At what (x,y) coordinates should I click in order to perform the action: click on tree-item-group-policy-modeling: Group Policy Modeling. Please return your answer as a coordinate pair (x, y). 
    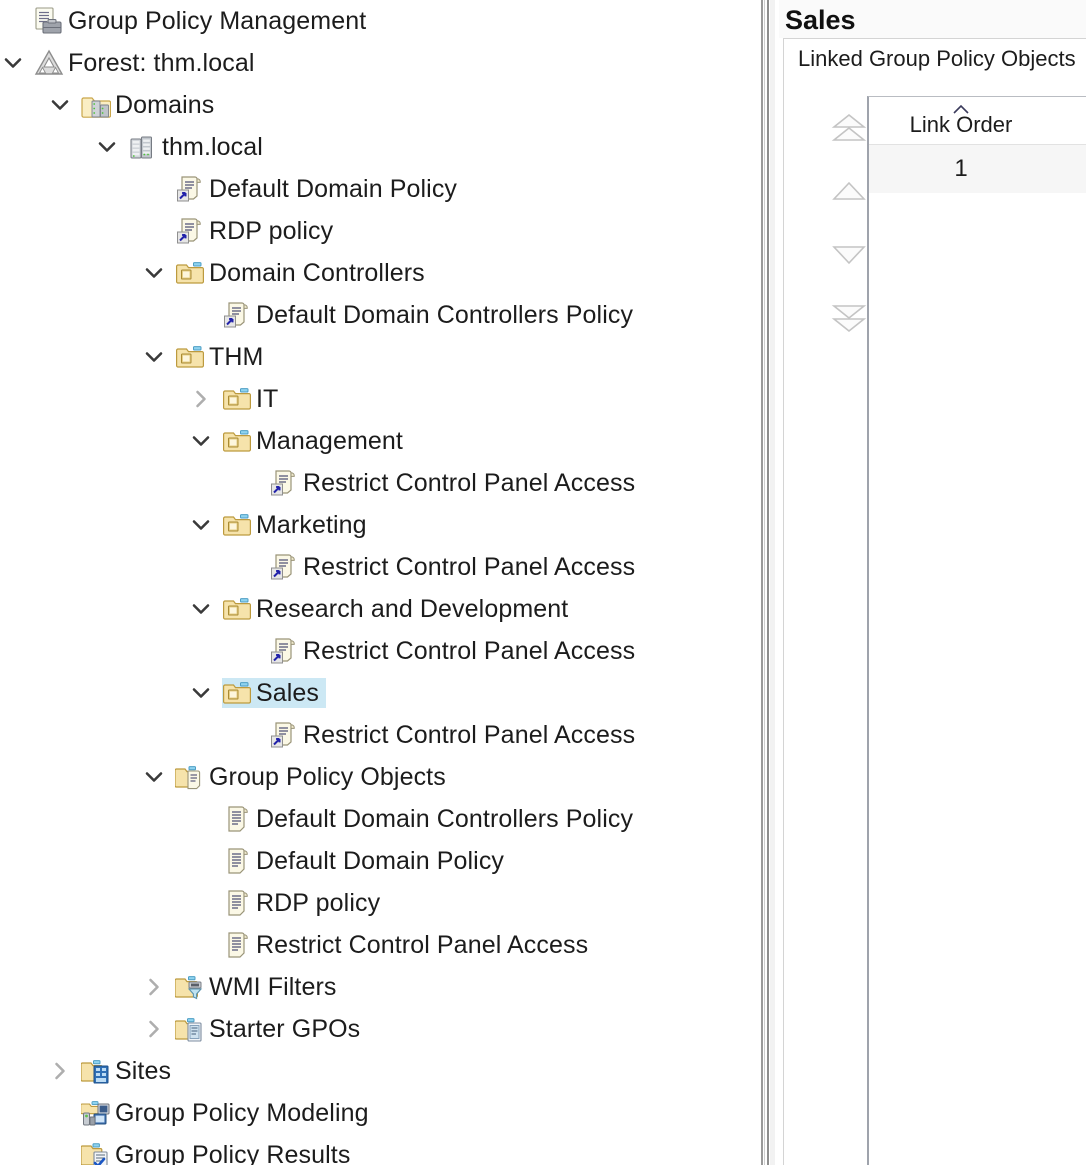
    Looking at the image, I should click on (379, 1113).